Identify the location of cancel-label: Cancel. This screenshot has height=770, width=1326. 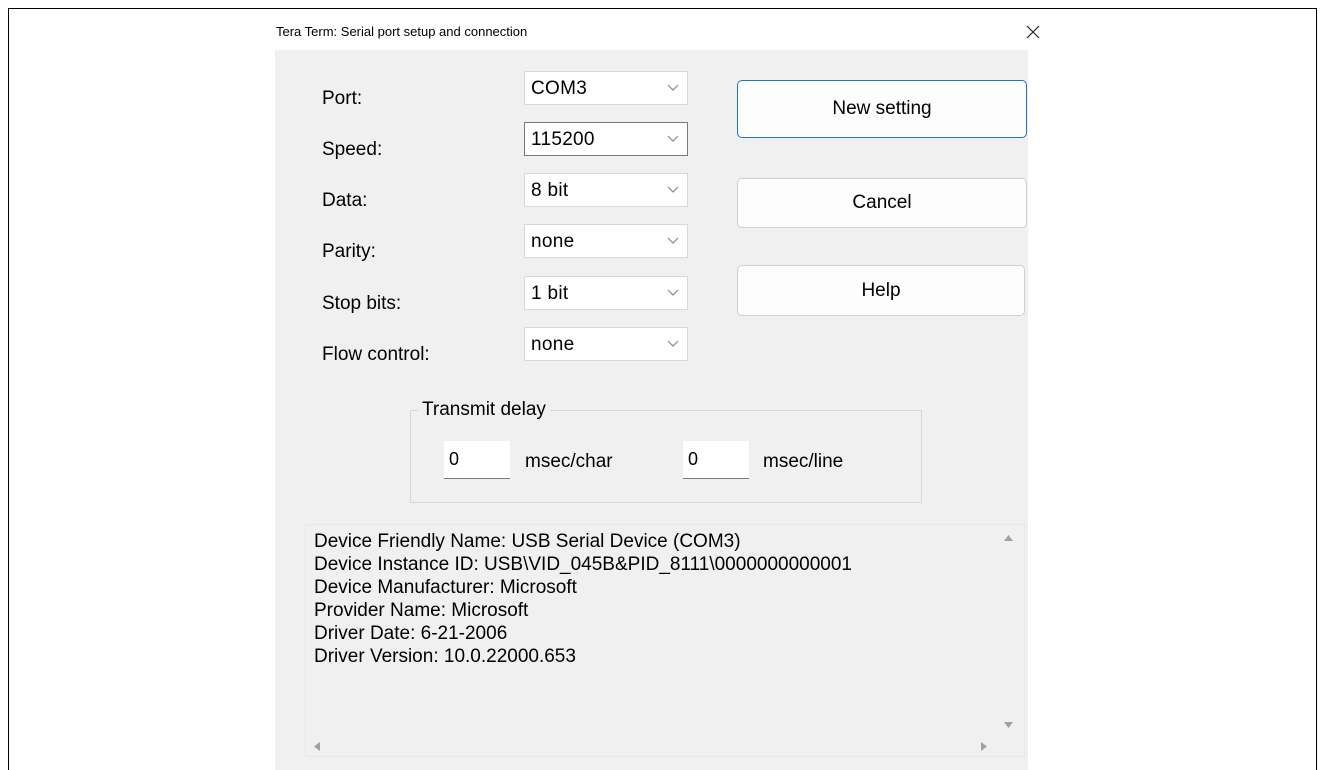
(882, 202).